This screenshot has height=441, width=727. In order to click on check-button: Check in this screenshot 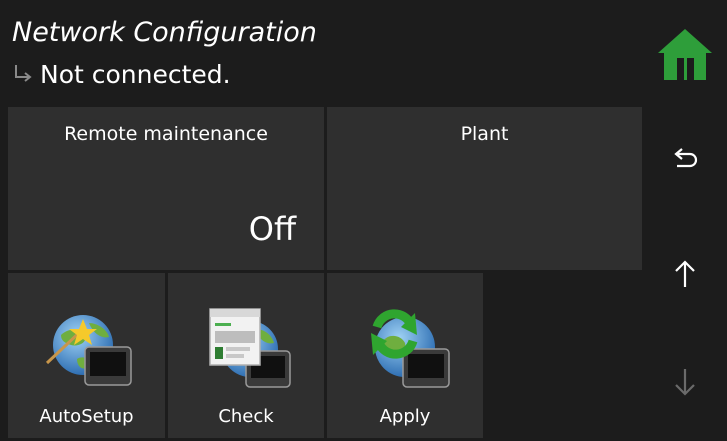, I will do `click(246, 355)`.